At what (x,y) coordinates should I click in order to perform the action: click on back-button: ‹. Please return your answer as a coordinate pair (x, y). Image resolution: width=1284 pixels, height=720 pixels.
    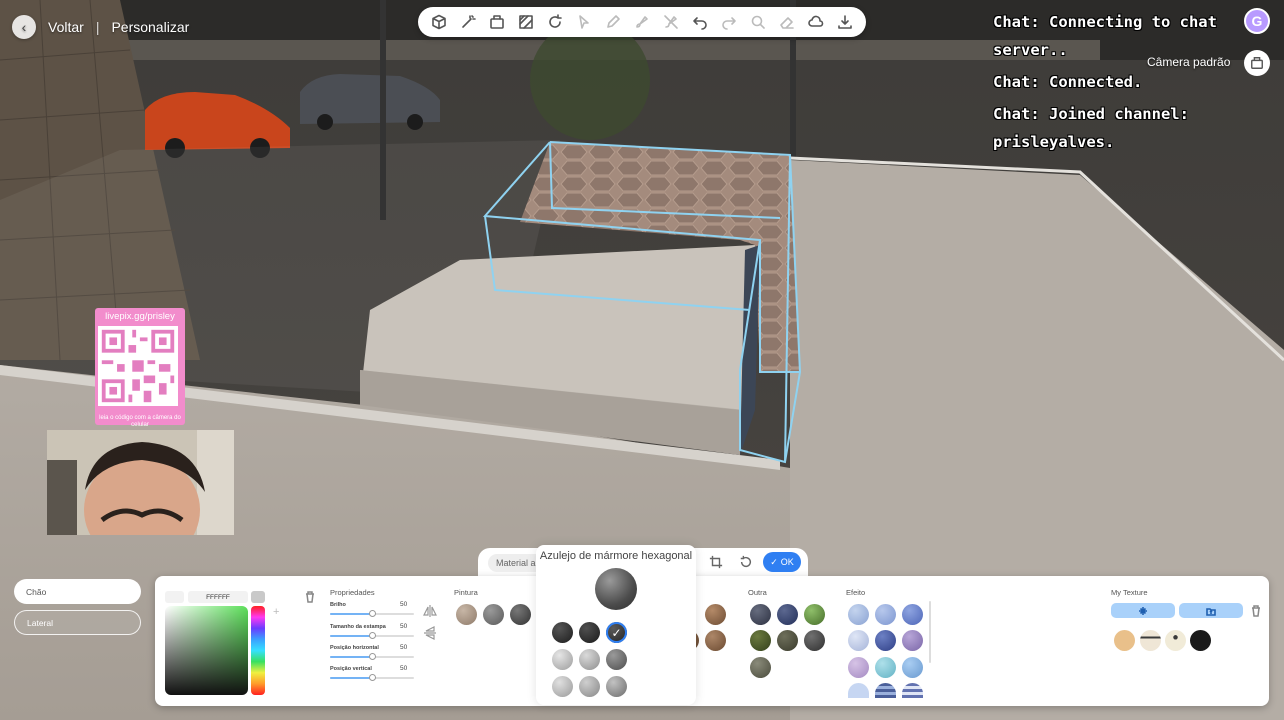
    Looking at the image, I should click on (24, 27).